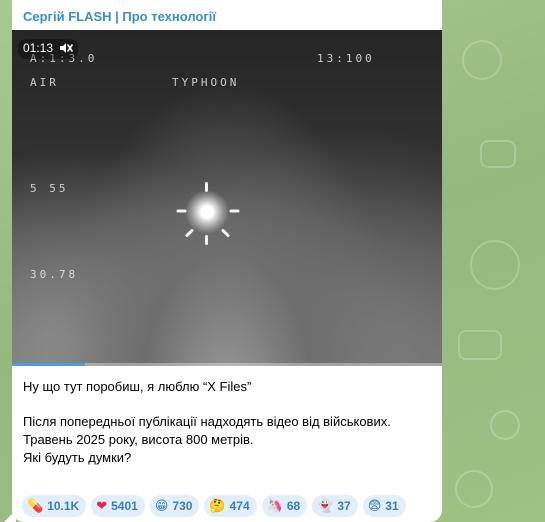 This screenshot has width=545, height=522. What do you see at coordinates (102, 506) in the screenshot?
I see `heart-emoji-icon: ❤` at bounding box center [102, 506].